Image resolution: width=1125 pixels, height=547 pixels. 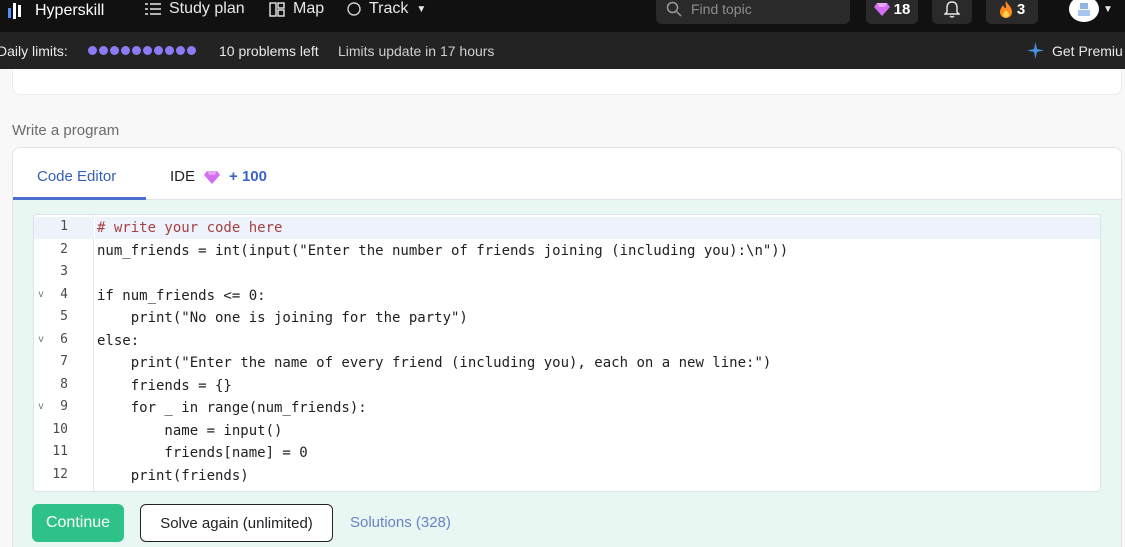 I want to click on avatar-pixel-icon, so click(x=1084, y=9).